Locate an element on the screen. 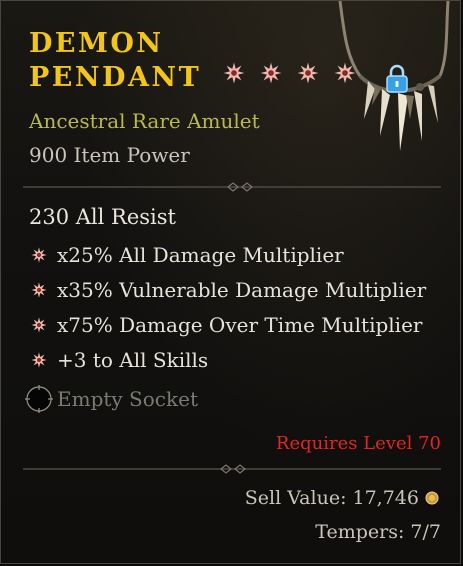 The height and width of the screenshot is (566, 463). affix-text: +3 to All Skills is located at coordinates (133, 360).